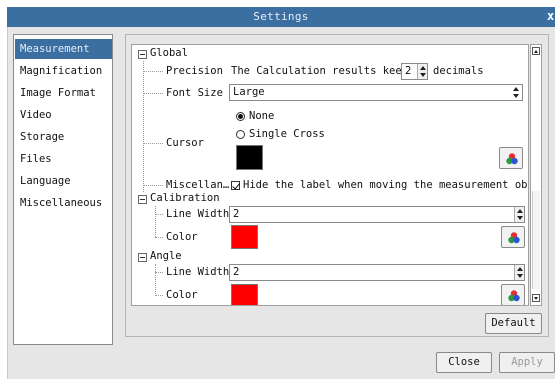  Describe the element at coordinates (513, 323) in the screenshot. I see `default-button: Default` at that location.